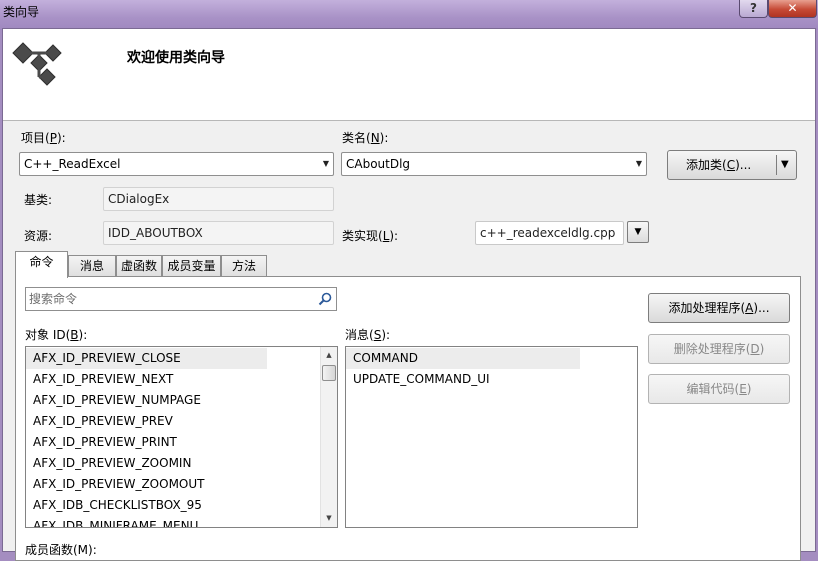  Describe the element at coordinates (38, 200) in the screenshot. I see `base-class-label: 基类:` at that location.